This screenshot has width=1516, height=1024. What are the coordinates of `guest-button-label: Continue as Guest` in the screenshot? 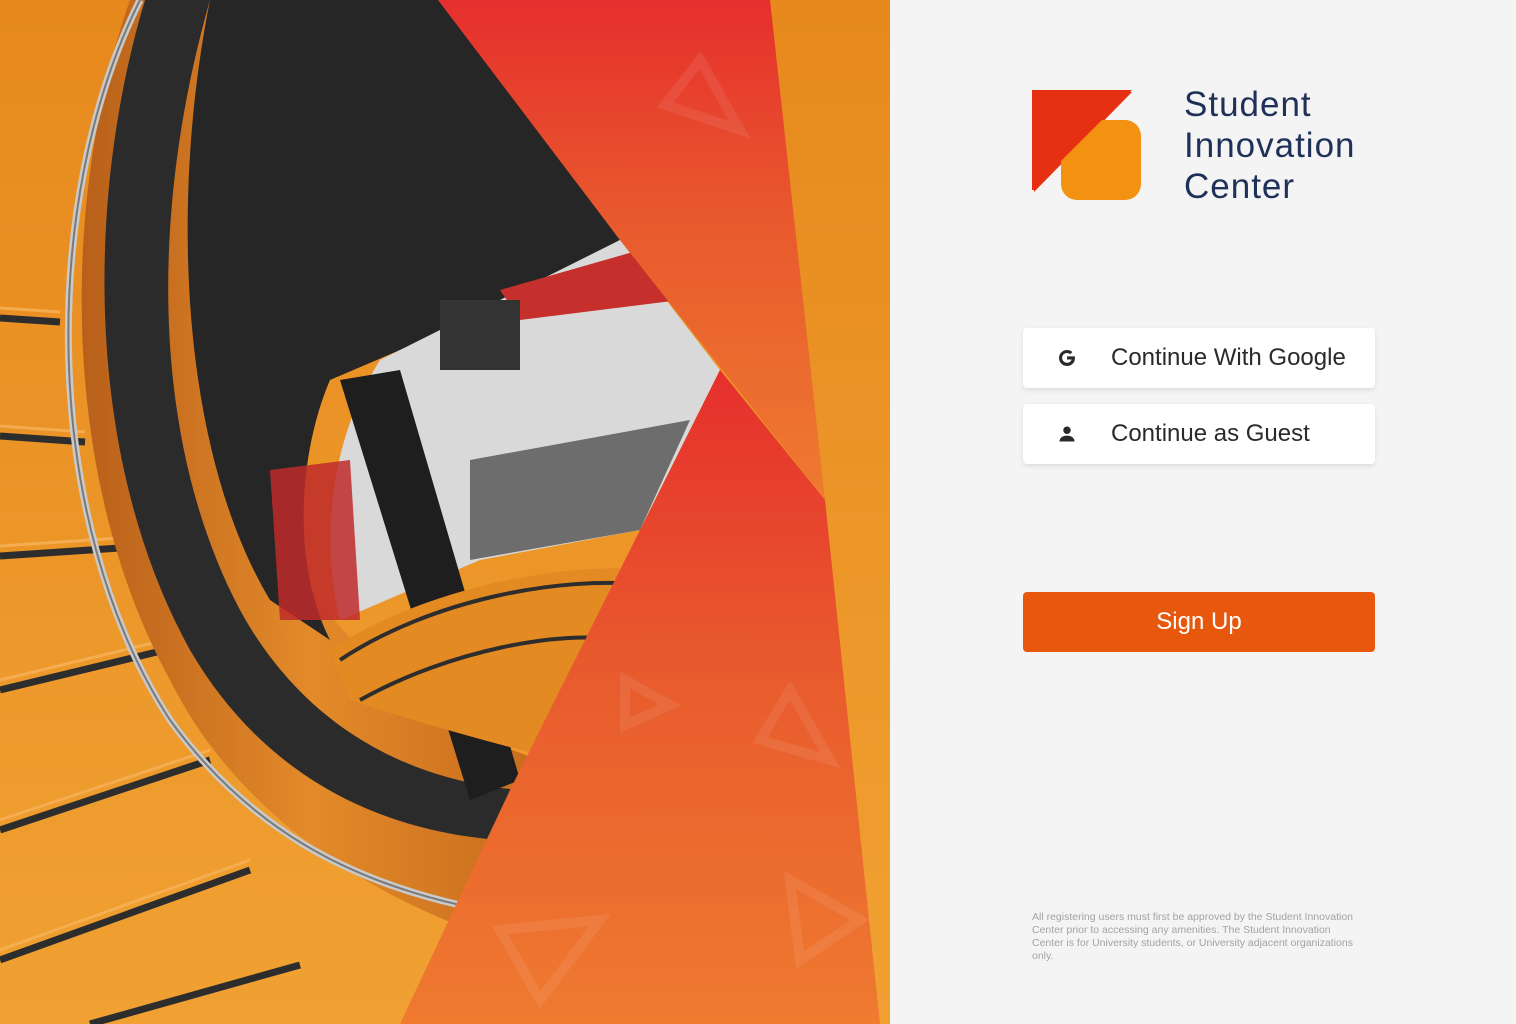 It's located at (1210, 433).